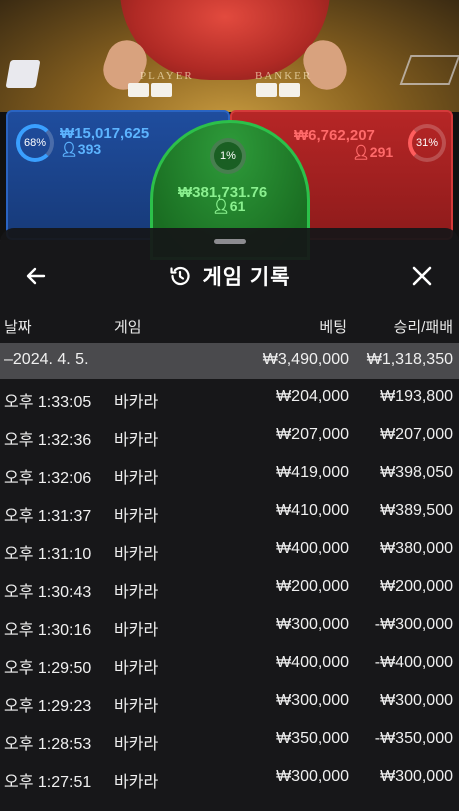  Describe the element at coordinates (229, 778) in the screenshot. I see `table-row: 오후 1:27:51 바카라 ₩300,000 ₩300,000` at that location.